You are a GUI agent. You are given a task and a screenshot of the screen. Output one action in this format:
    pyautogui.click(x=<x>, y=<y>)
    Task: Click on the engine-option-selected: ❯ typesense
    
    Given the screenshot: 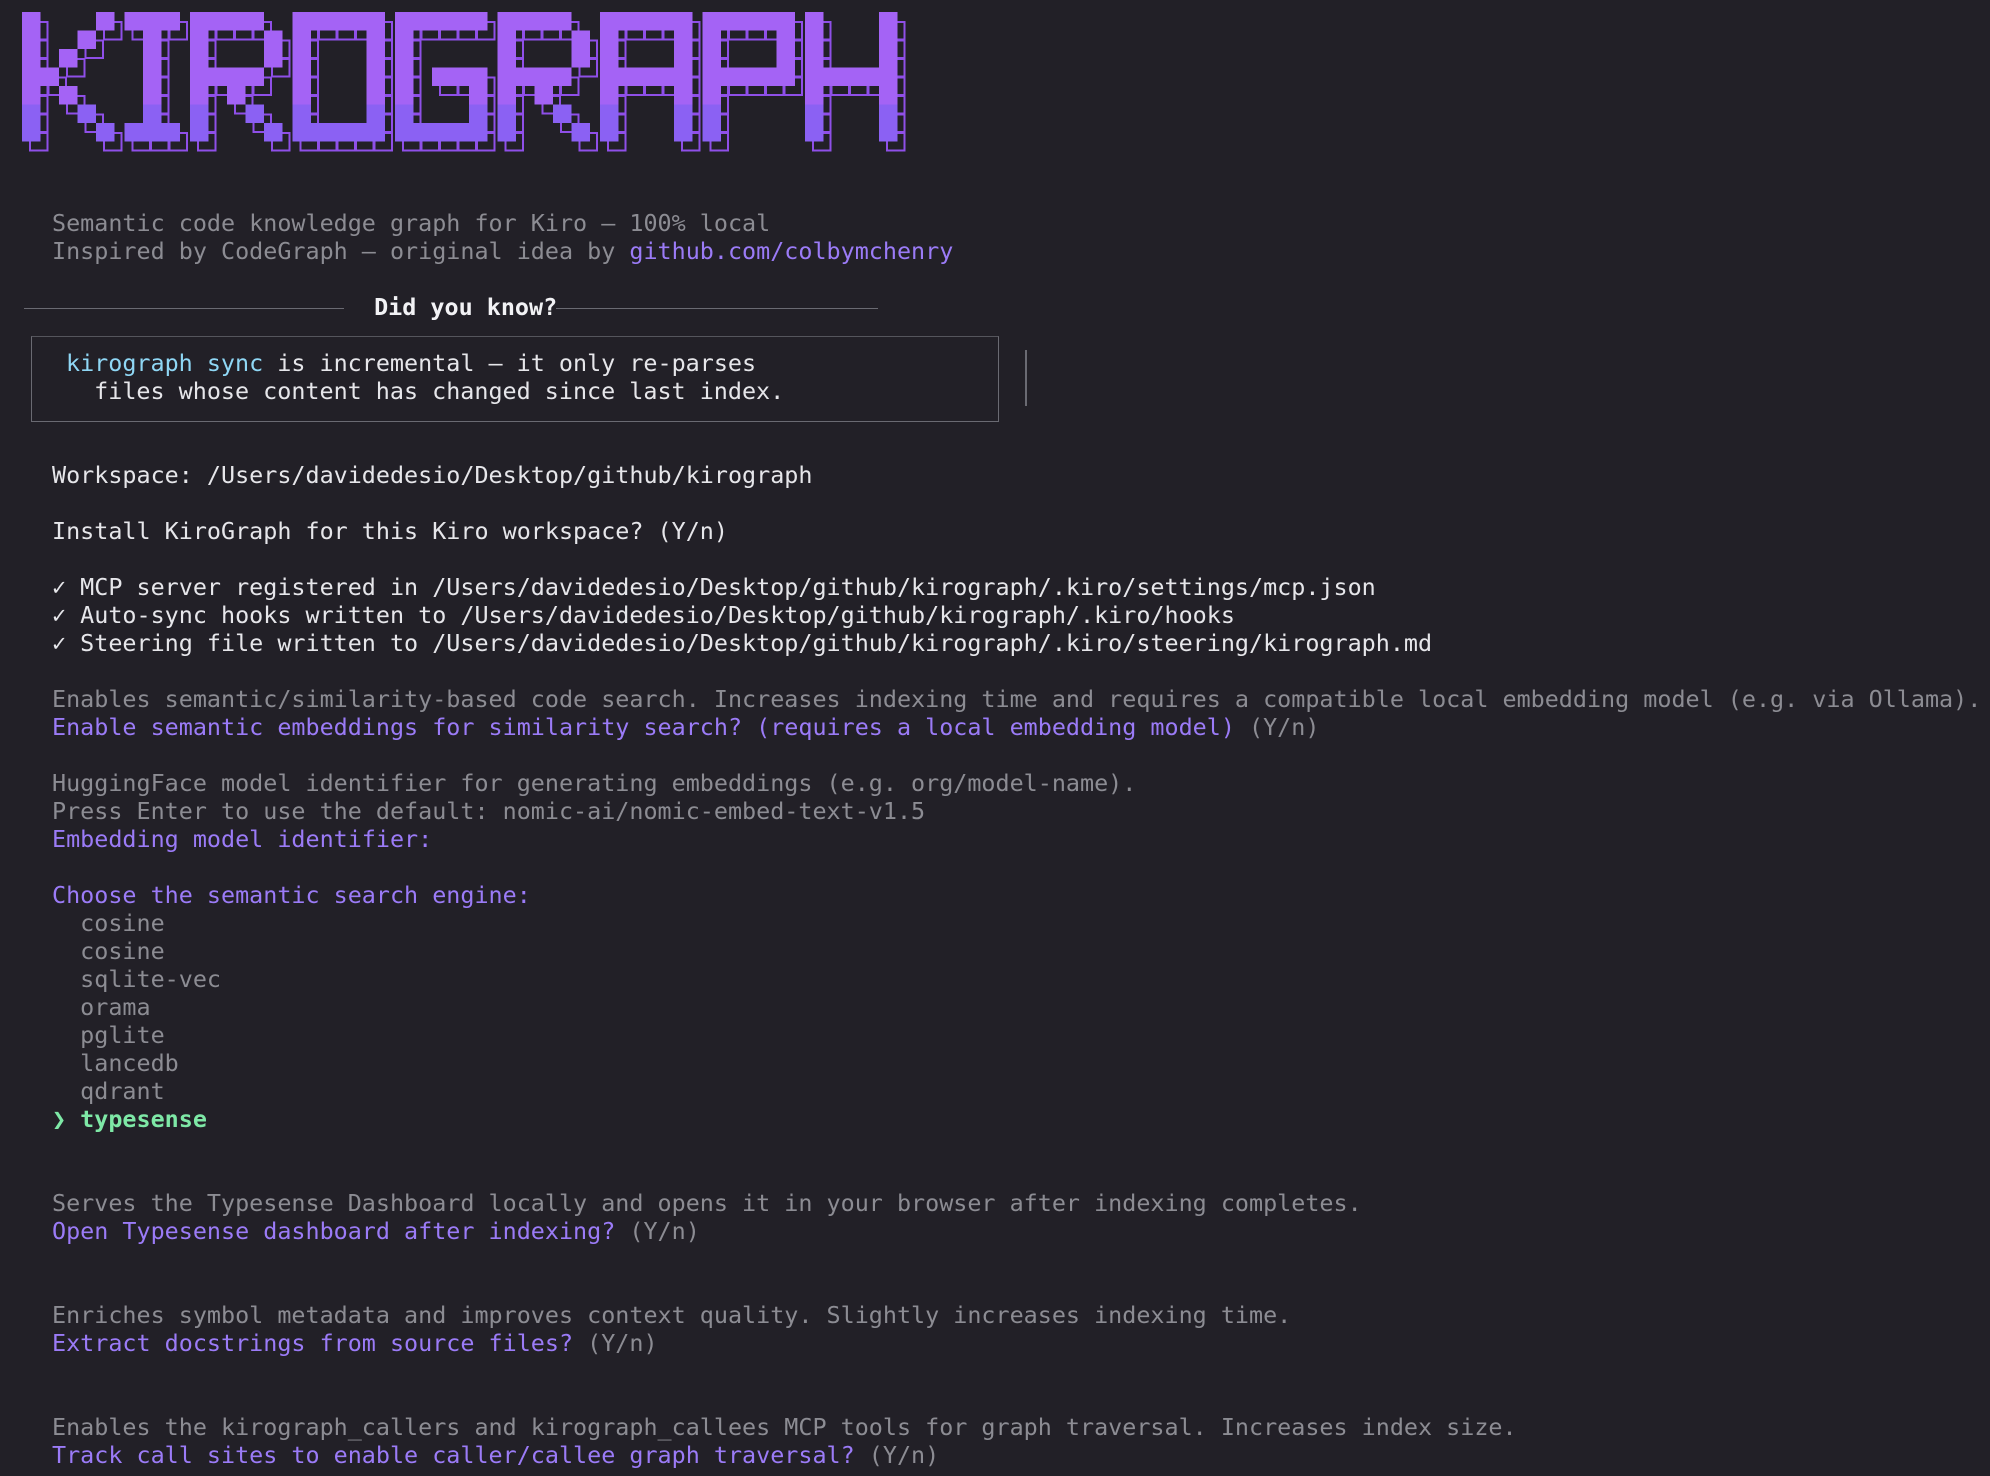 What is the action you would take?
    pyautogui.click(x=129, y=1119)
    